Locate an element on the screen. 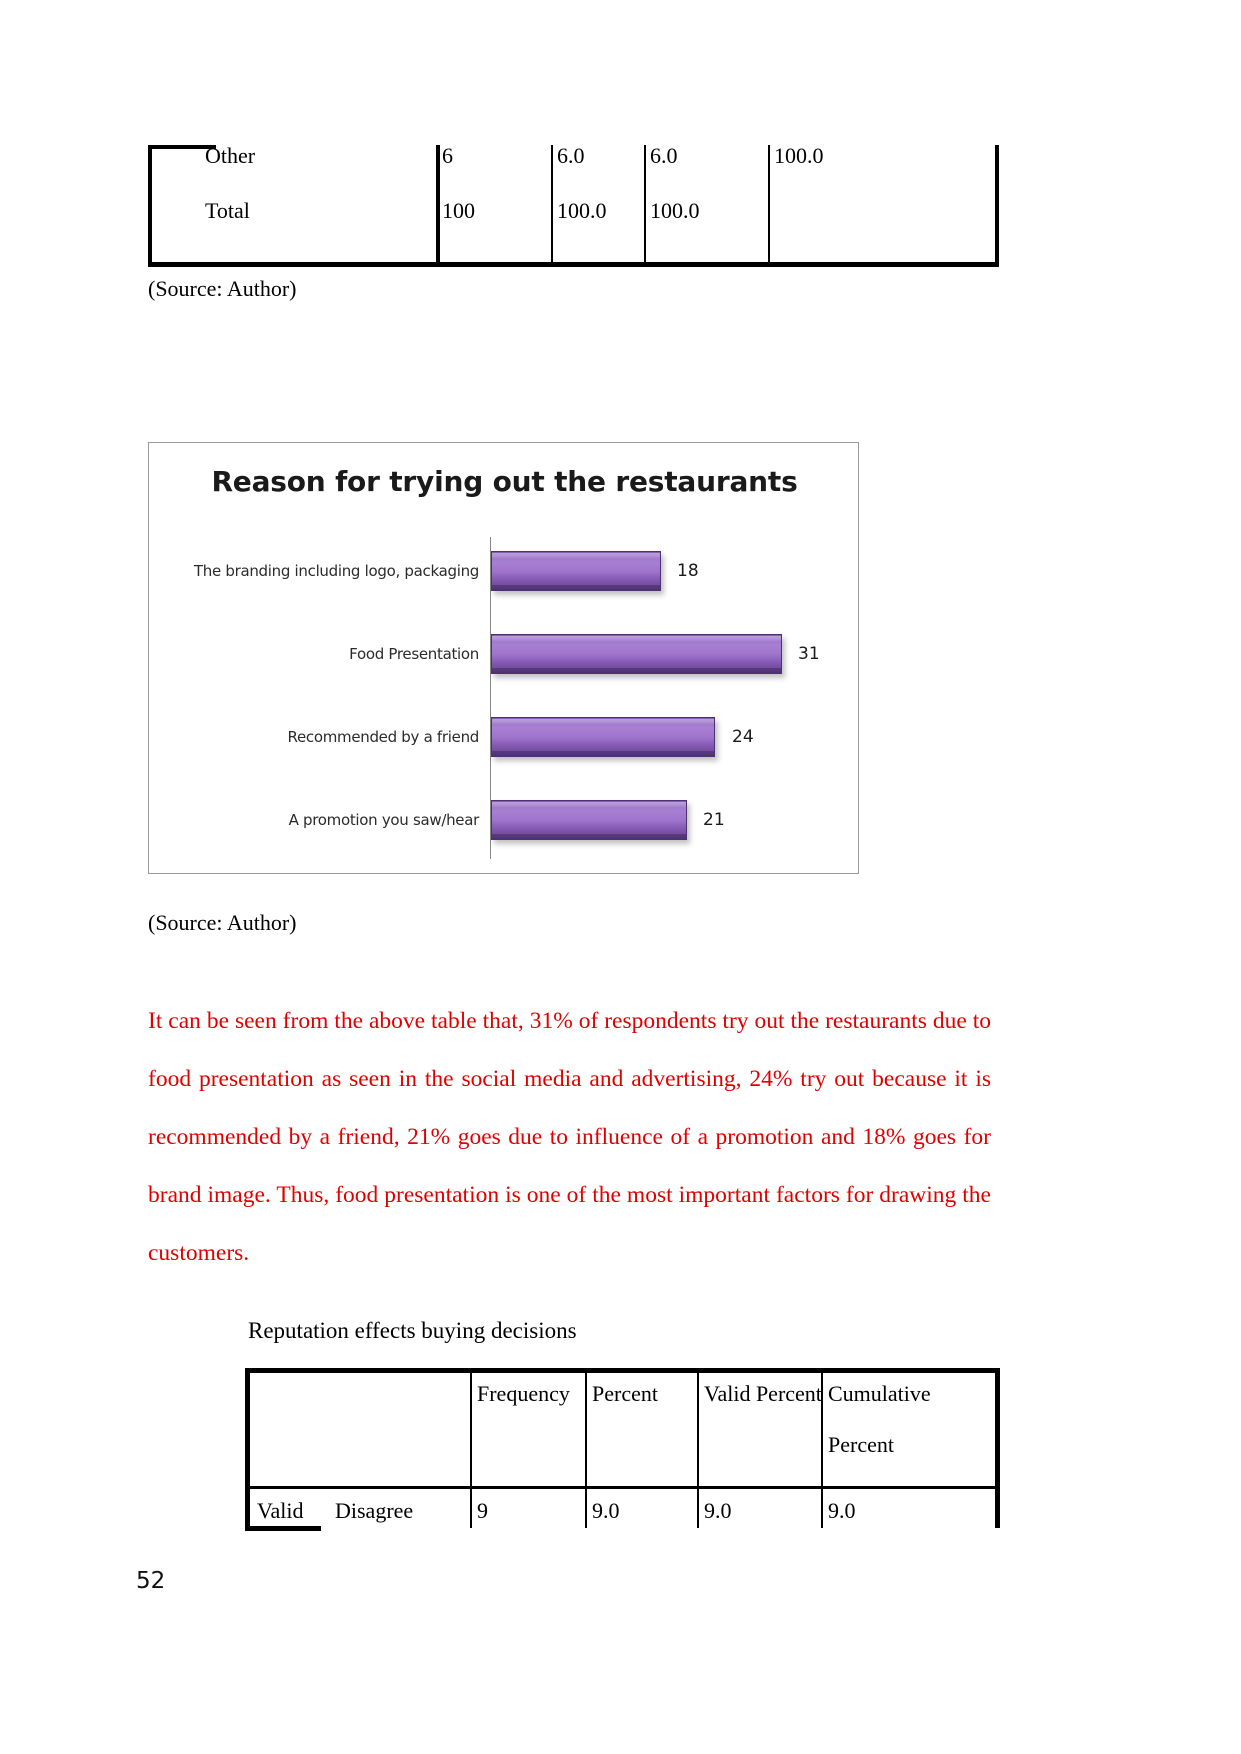  chart-category-label: Recommended by a friend is located at coordinates (383, 737).